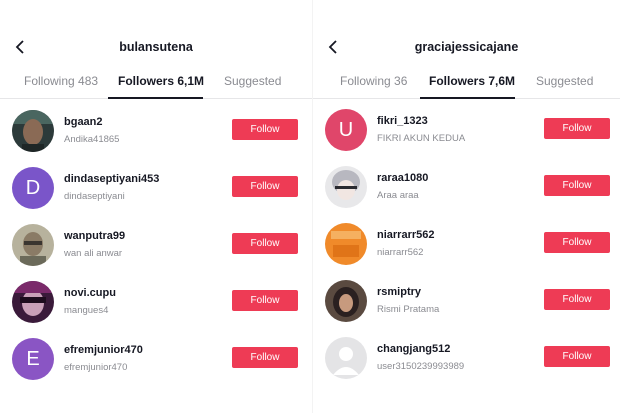 This screenshot has height=413, width=620. I want to click on display-name: mangues4, so click(86, 310).